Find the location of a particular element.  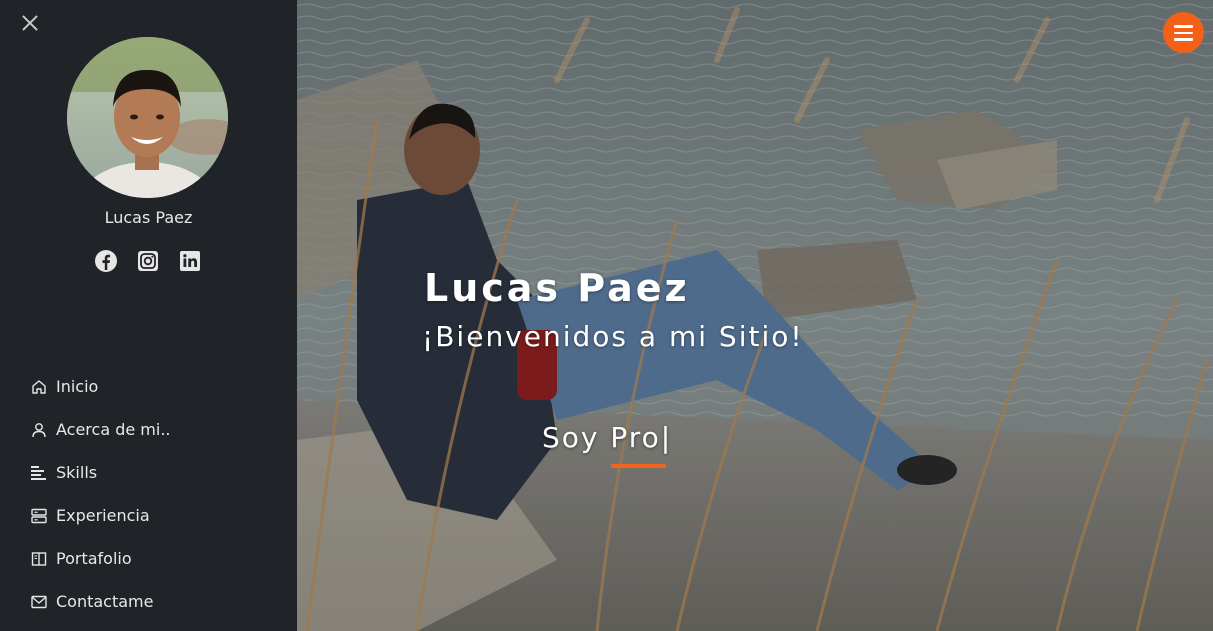

hero-title: Lucas Paez is located at coordinates (557, 288).